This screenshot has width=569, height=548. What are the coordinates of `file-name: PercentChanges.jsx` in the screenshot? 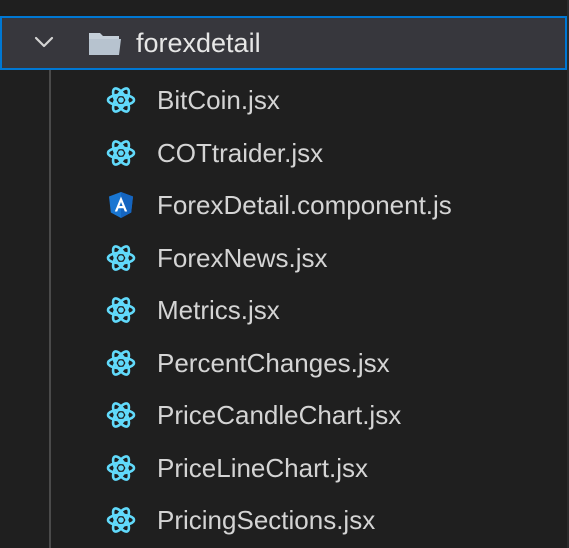 It's located at (273, 362).